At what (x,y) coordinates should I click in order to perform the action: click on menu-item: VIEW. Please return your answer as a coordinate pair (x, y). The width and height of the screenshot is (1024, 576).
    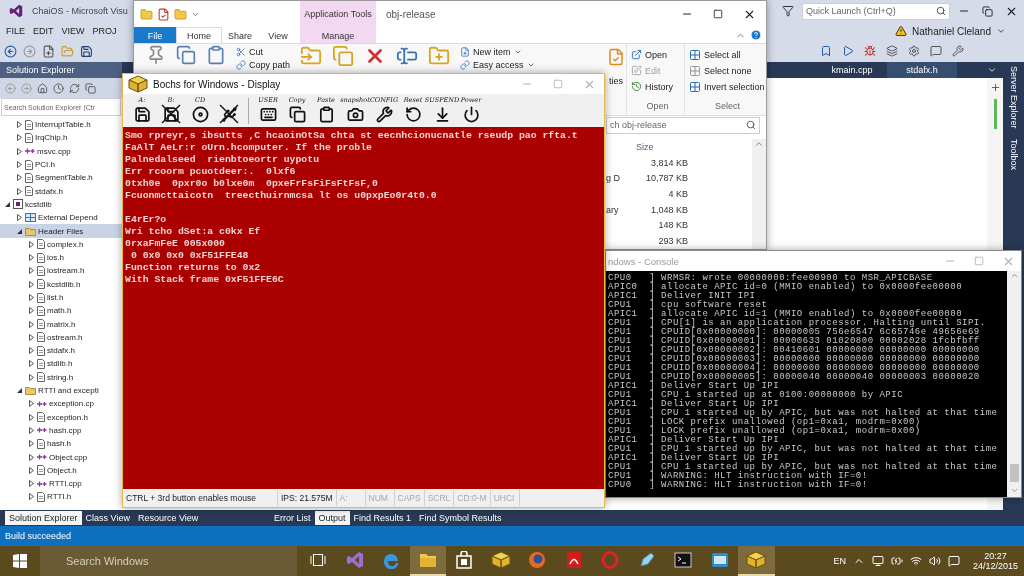
    Looking at the image, I should click on (73, 31).